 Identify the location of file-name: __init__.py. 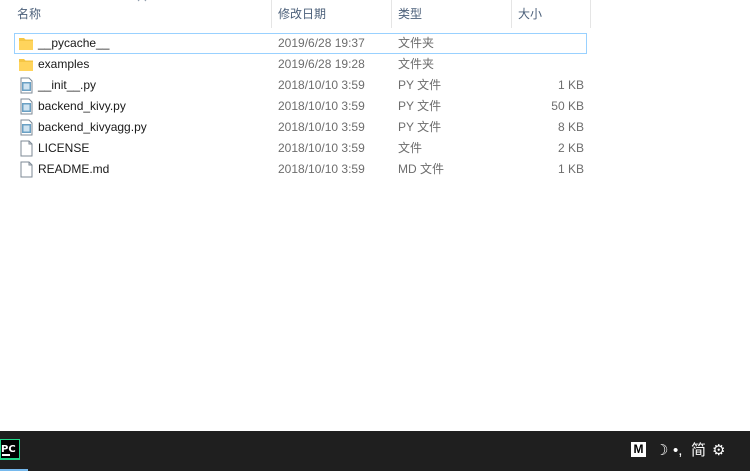
(67, 85).